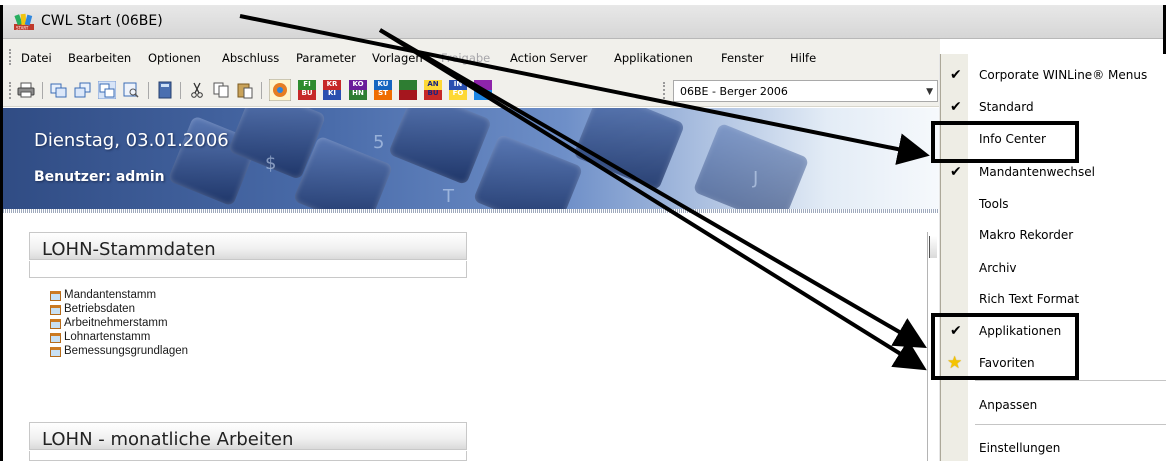  What do you see at coordinates (466, 58) in the screenshot?
I see `menu-freigabe: Freigabe` at bounding box center [466, 58].